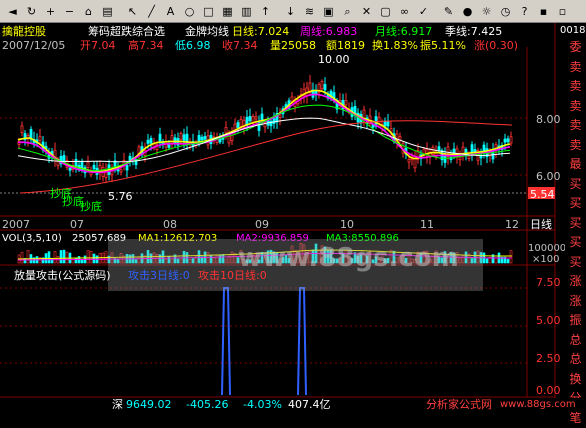  What do you see at coordinates (62, 275) in the screenshot?
I see `indicator-title: 放量攻击(公式源码)` at bounding box center [62, 275].